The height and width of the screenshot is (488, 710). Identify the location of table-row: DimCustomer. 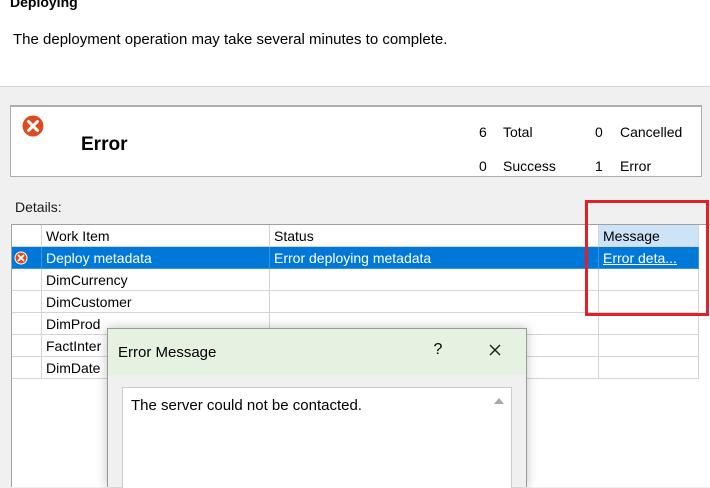
(361, 302).